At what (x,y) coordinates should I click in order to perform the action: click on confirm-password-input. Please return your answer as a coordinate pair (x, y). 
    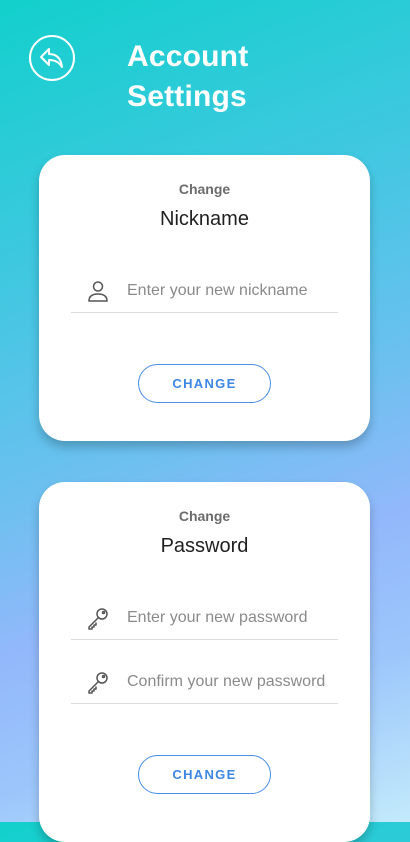
    Looking at the image, I should click on (227, 682).